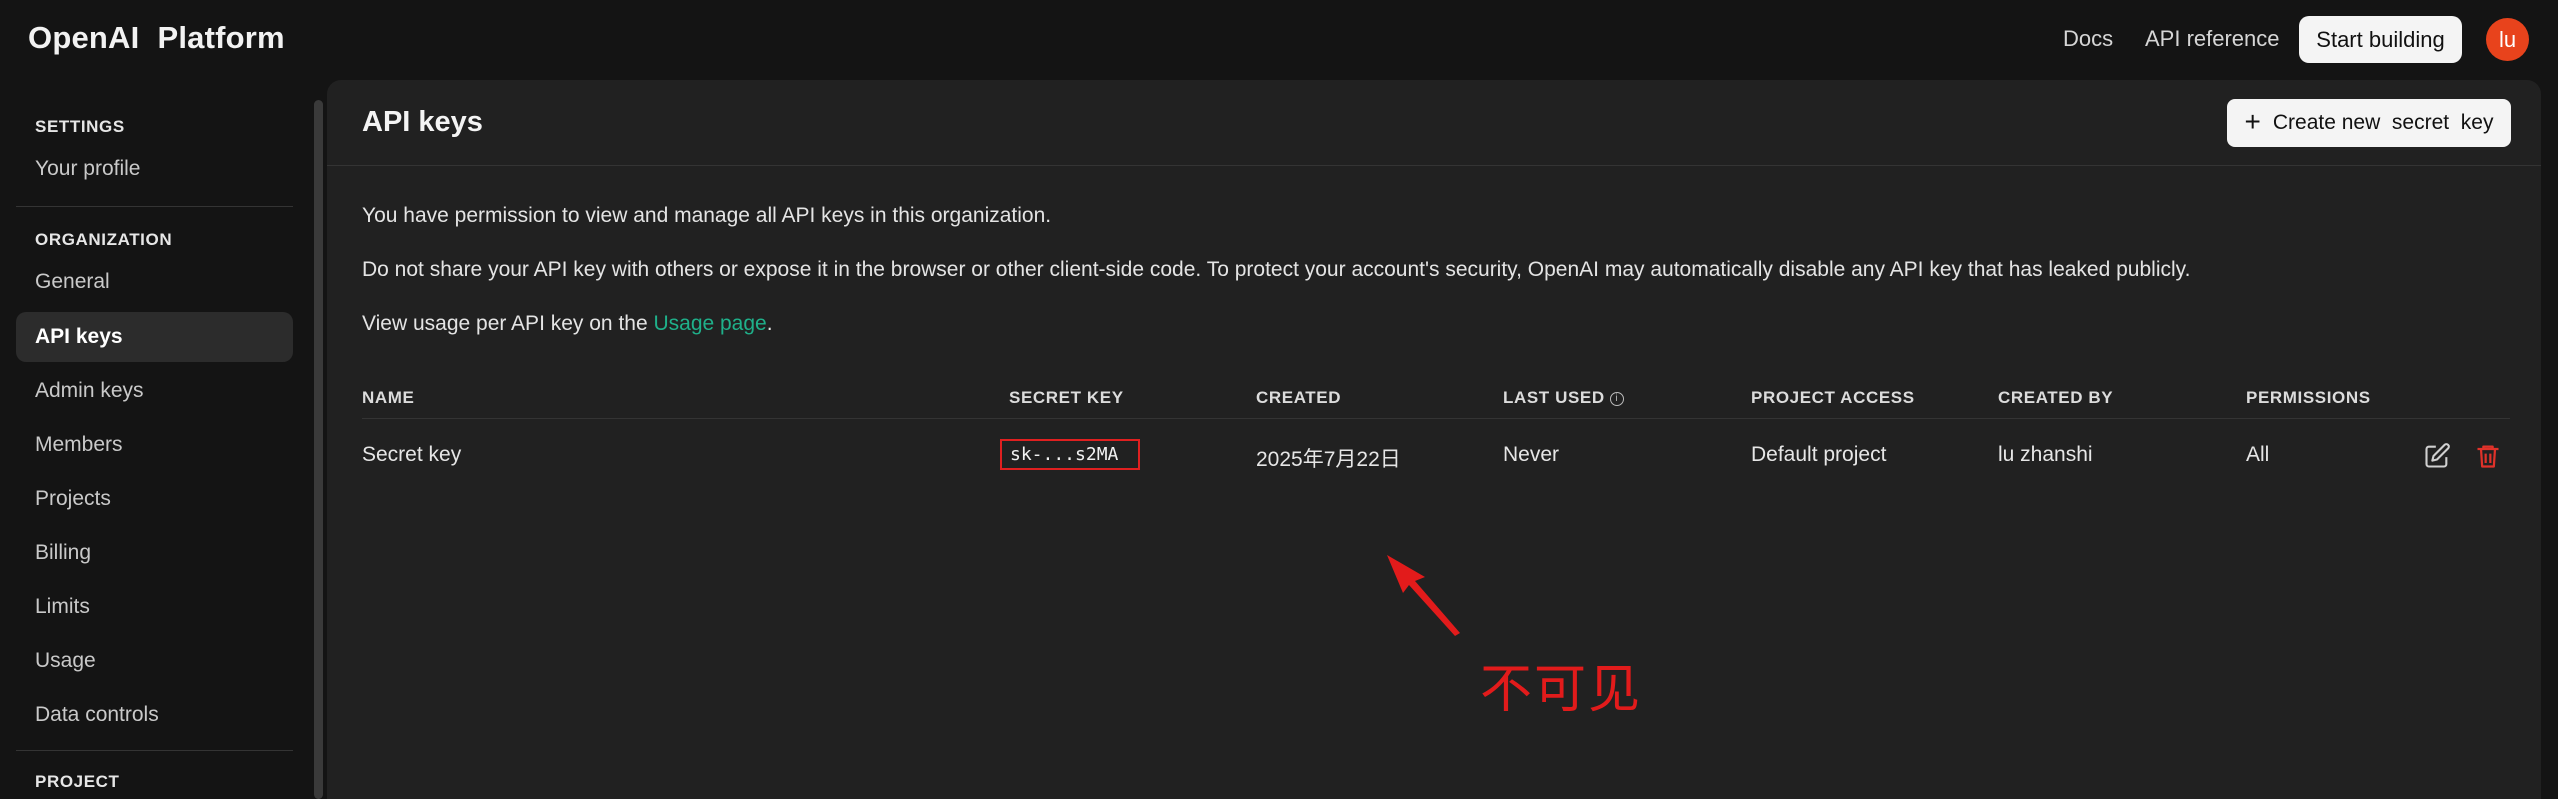  What do you see at coordinates (80, 126) in the screenshot?
I see `sidebar-section-settings: SETTINGS` at bounding box center [80, 126].